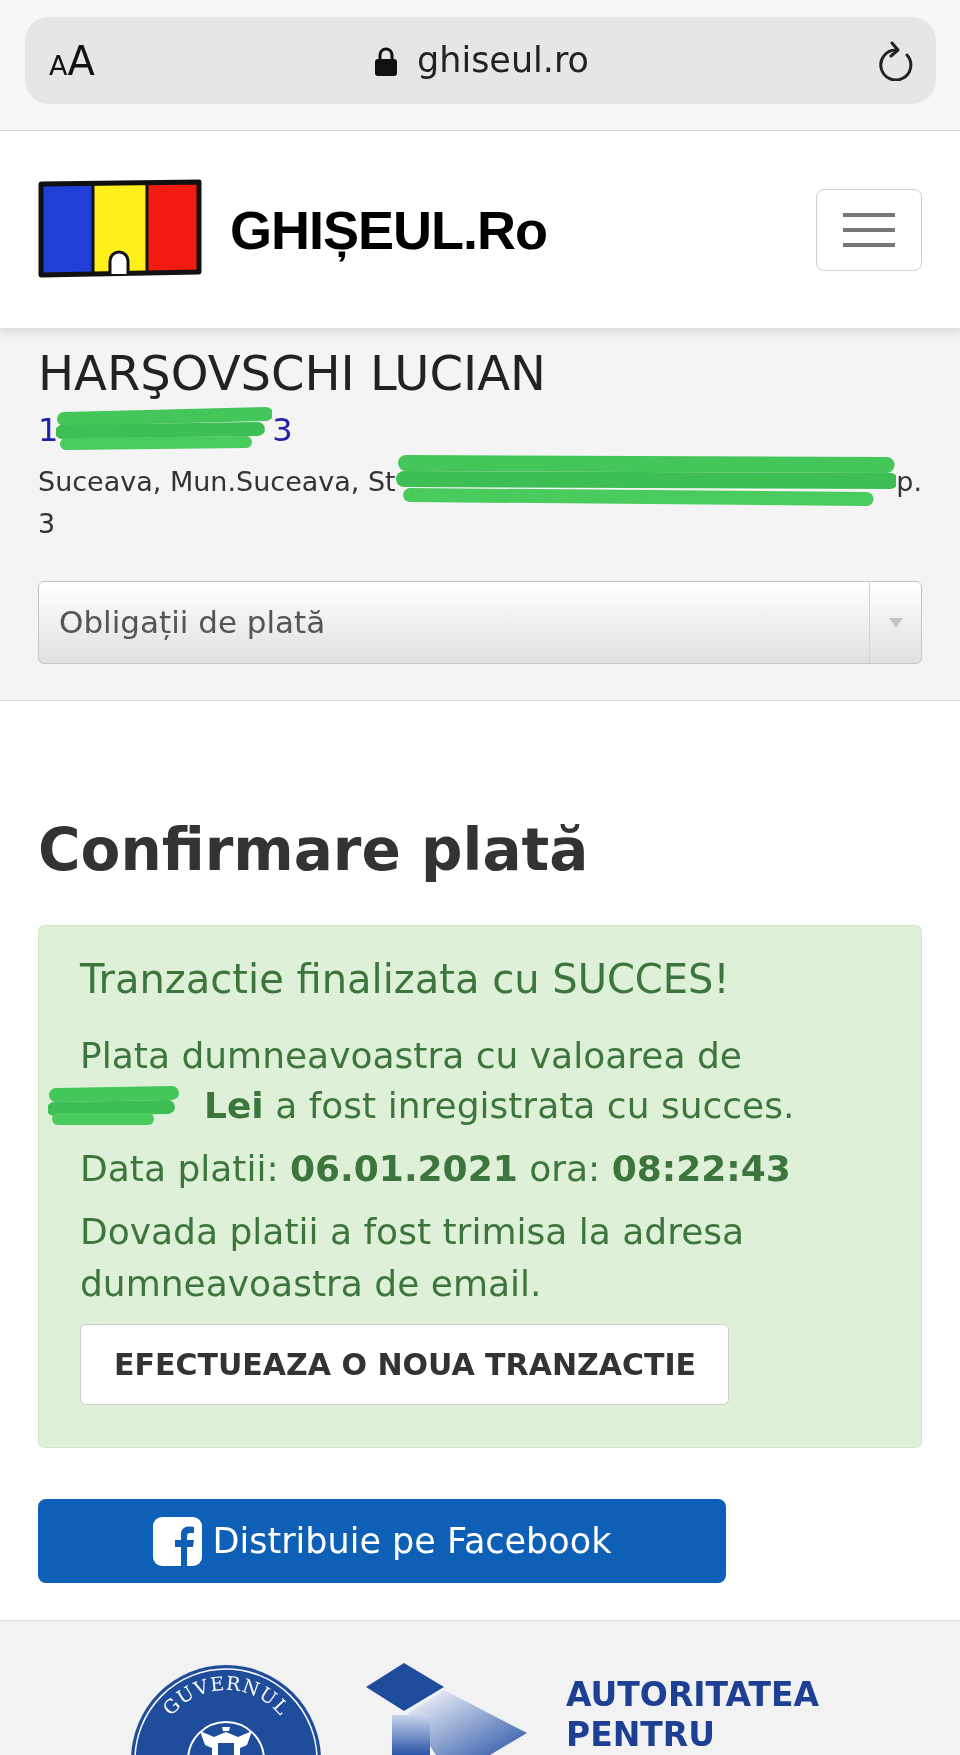 Image resolution: width=960 pixels, height=1755 pixels. Describe the element at coordinates (72, 60) in the screenshot. I see `text-size-button: AA` at that location.